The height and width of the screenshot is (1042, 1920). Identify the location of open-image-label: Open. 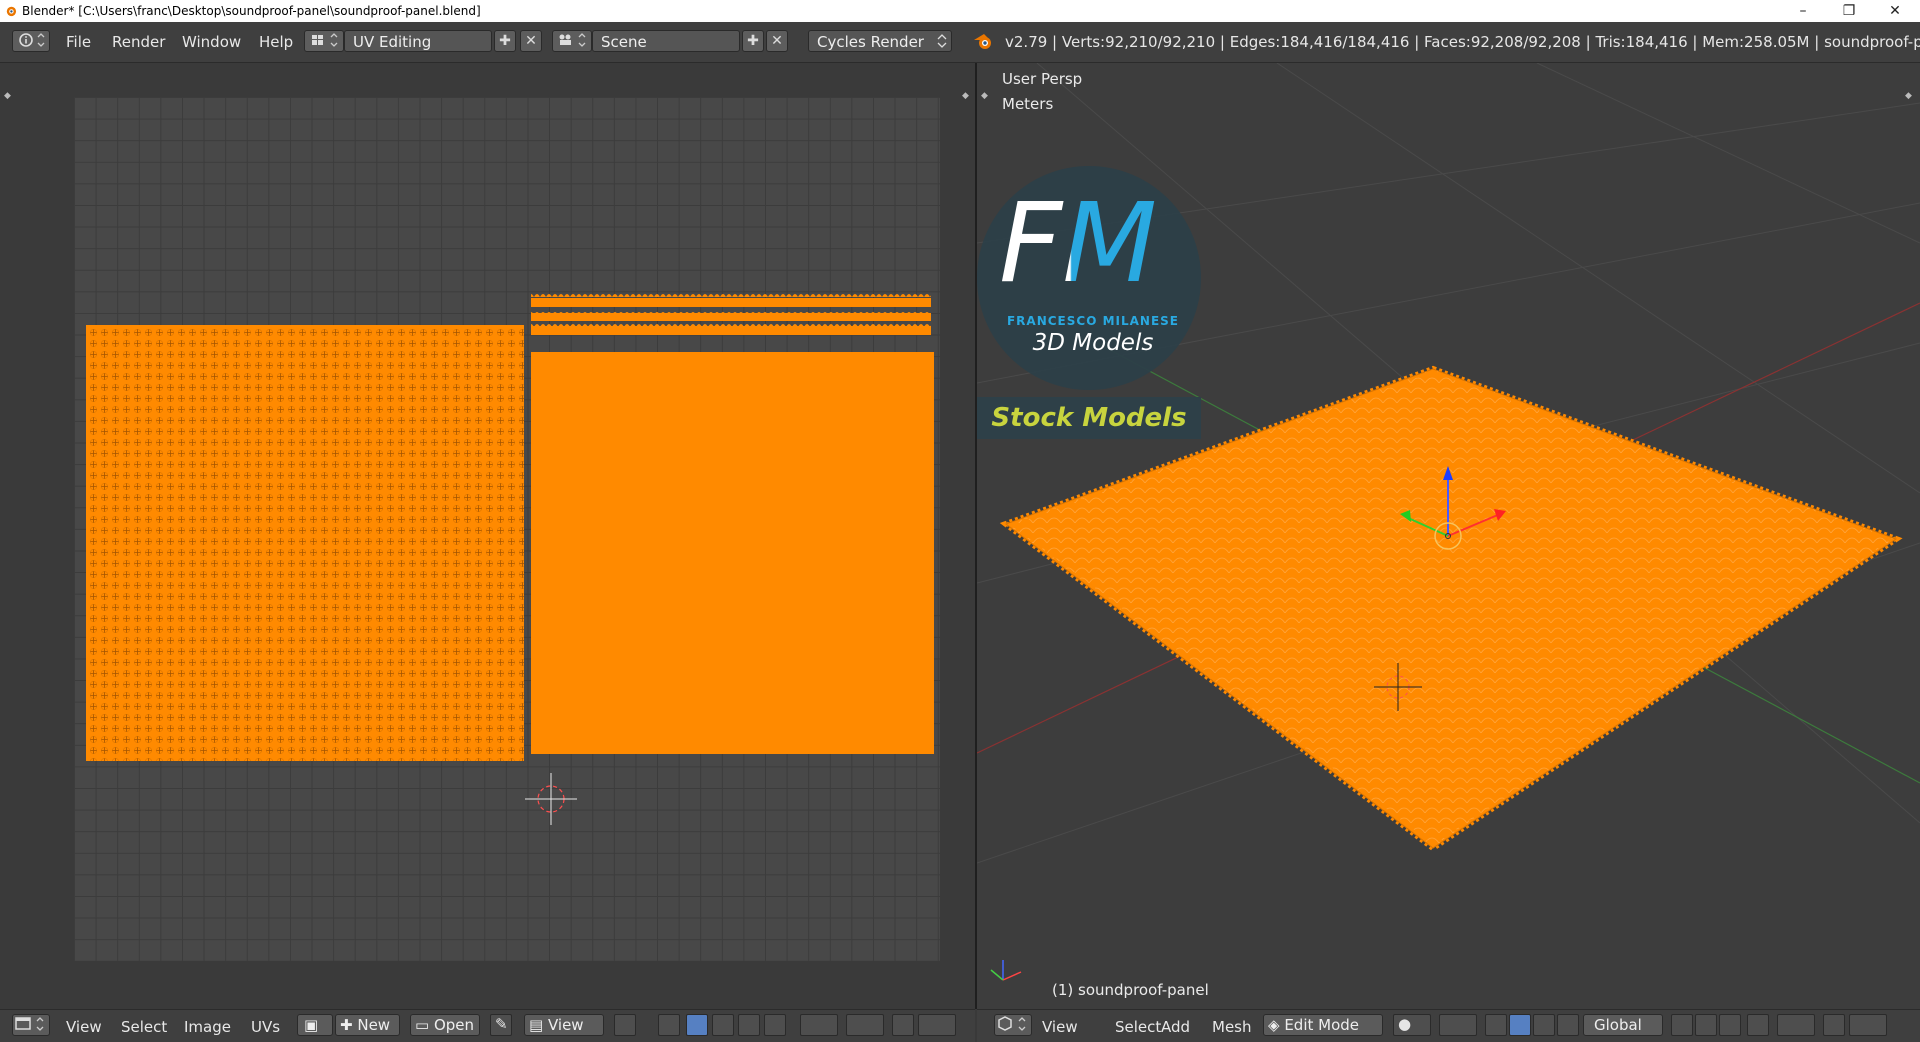
(454, 1025).